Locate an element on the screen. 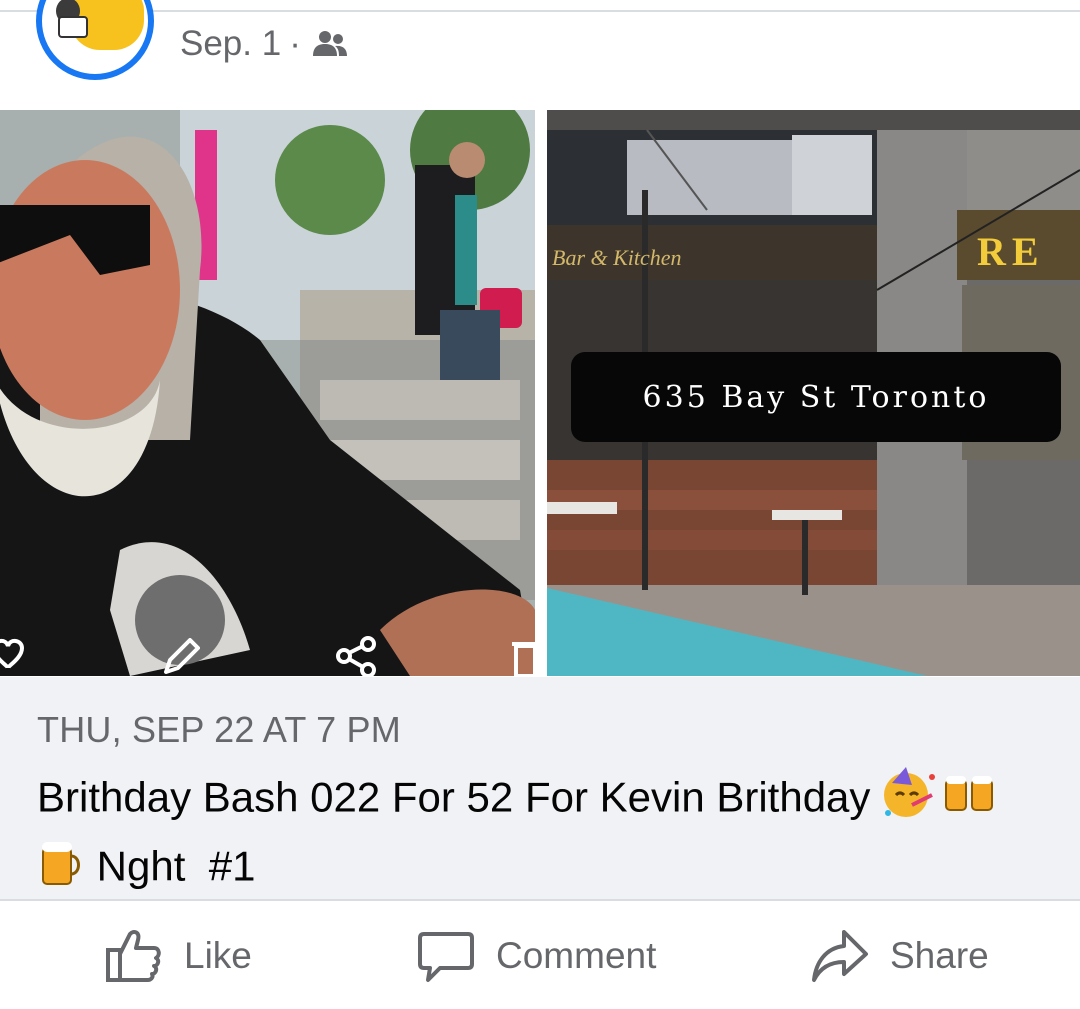 The width and height of the screenshot is (1080, 1009). edit-pencil-icon is located at coordinates (180, 657).